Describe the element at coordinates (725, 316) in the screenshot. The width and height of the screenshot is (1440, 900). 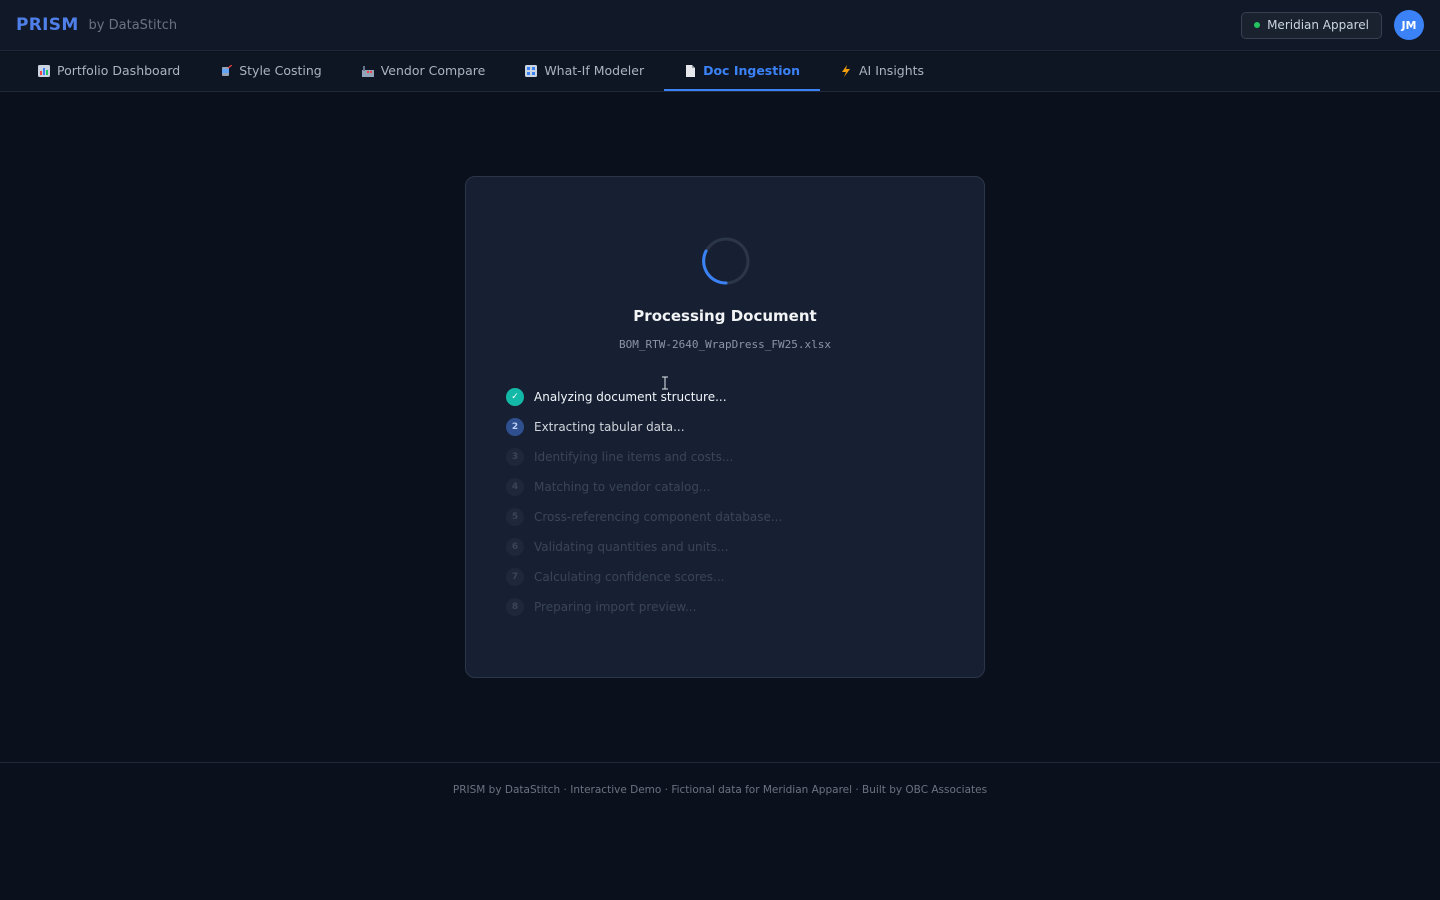
I see `processing-title: Processing Document` at that location.